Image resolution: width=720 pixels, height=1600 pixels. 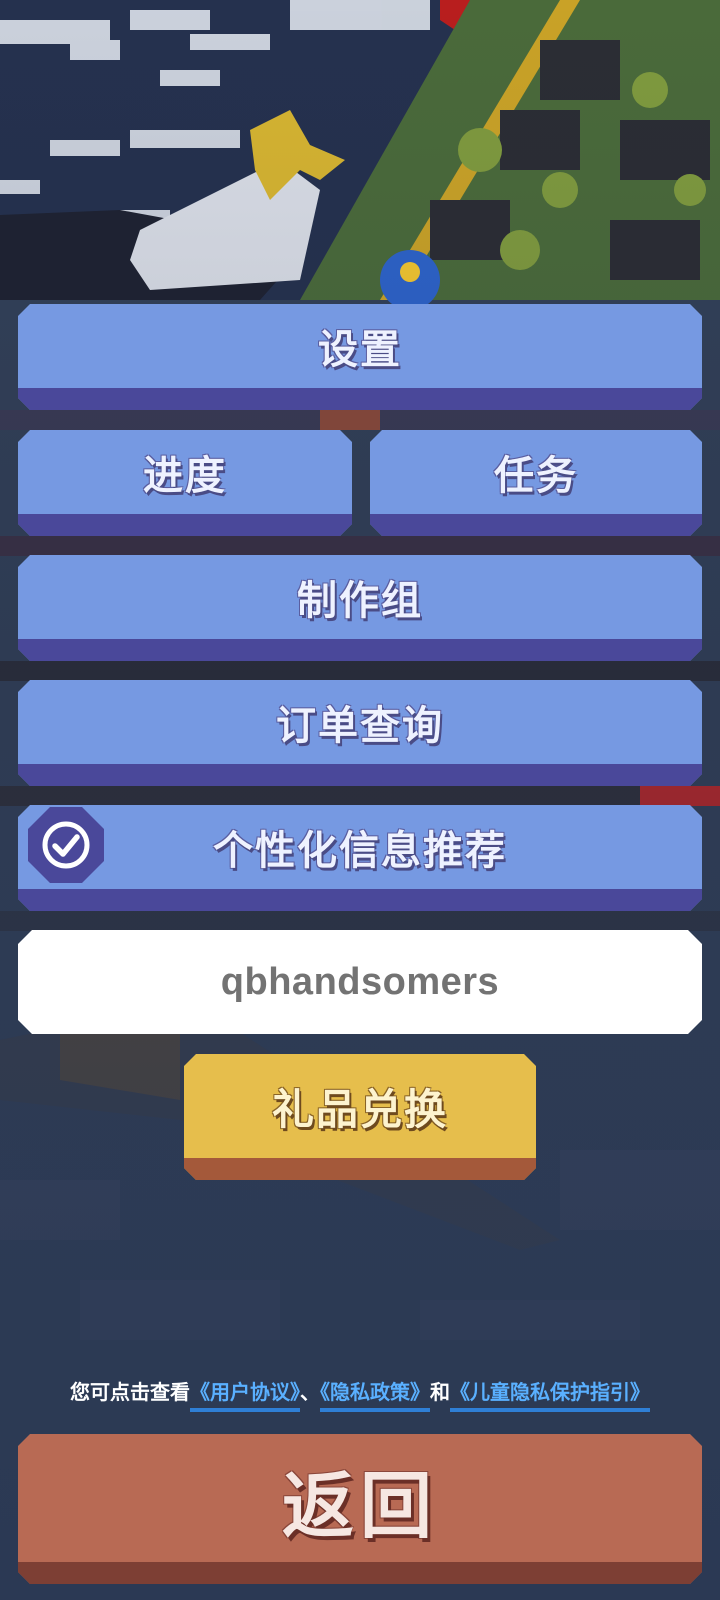 I want to click on gift-redeem-button-label: 礼品兑换, so click(x=359, y=1109).